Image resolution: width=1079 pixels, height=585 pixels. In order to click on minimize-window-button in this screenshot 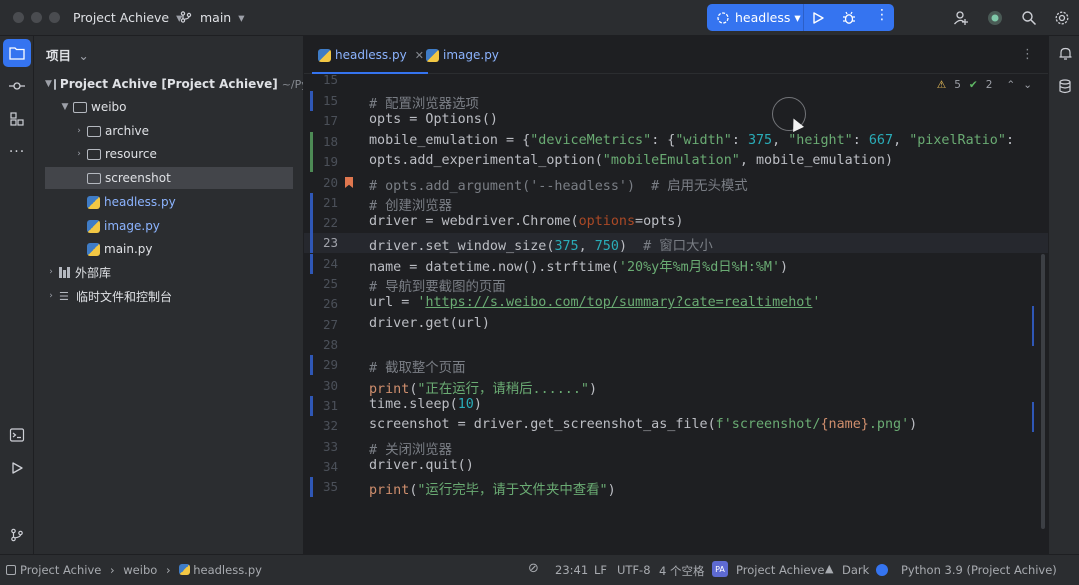, I will do `click(36, 17)`.